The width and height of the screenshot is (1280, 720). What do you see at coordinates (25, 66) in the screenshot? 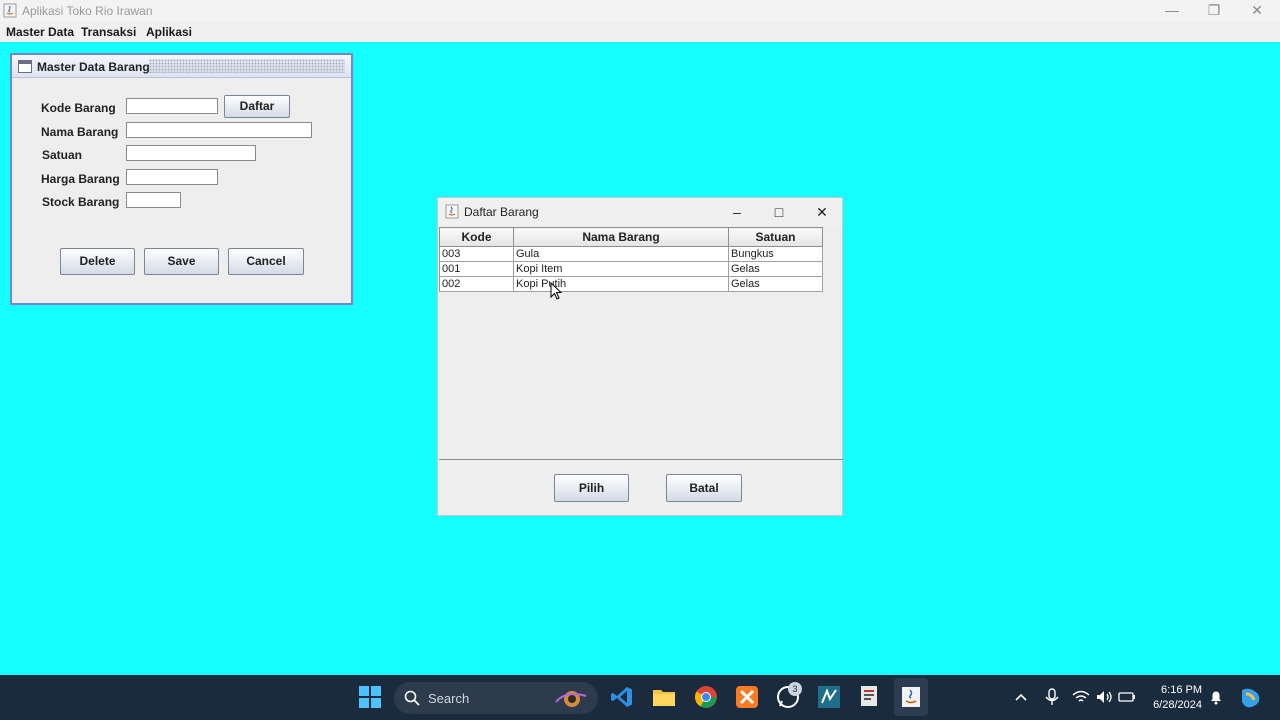
I see `window-icon` at bounding box center [25, 66].